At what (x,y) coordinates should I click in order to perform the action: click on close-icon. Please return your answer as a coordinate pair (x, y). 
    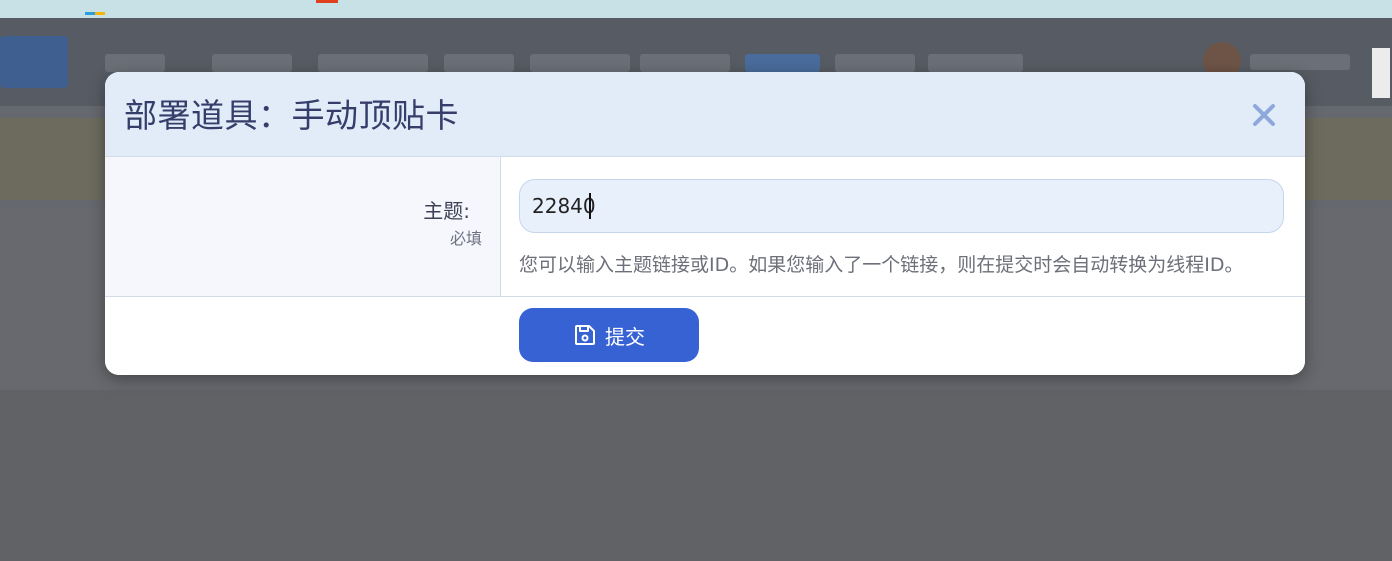
    Looking at the image, I should click on (1264, 115).